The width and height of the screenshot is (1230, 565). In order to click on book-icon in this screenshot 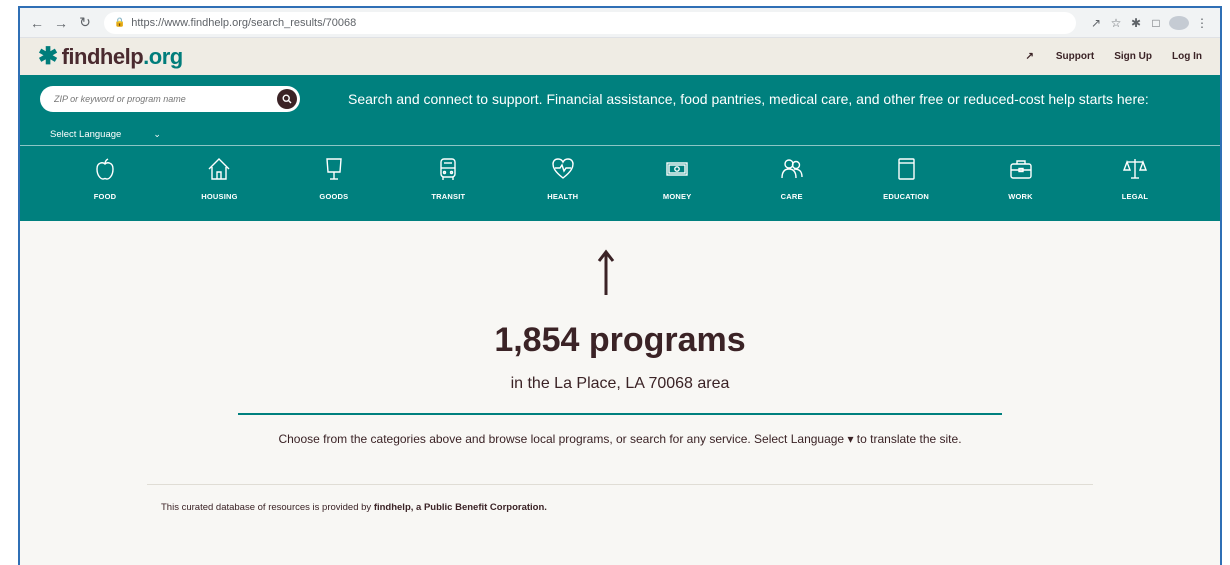, I will do `click(906, 169)`.